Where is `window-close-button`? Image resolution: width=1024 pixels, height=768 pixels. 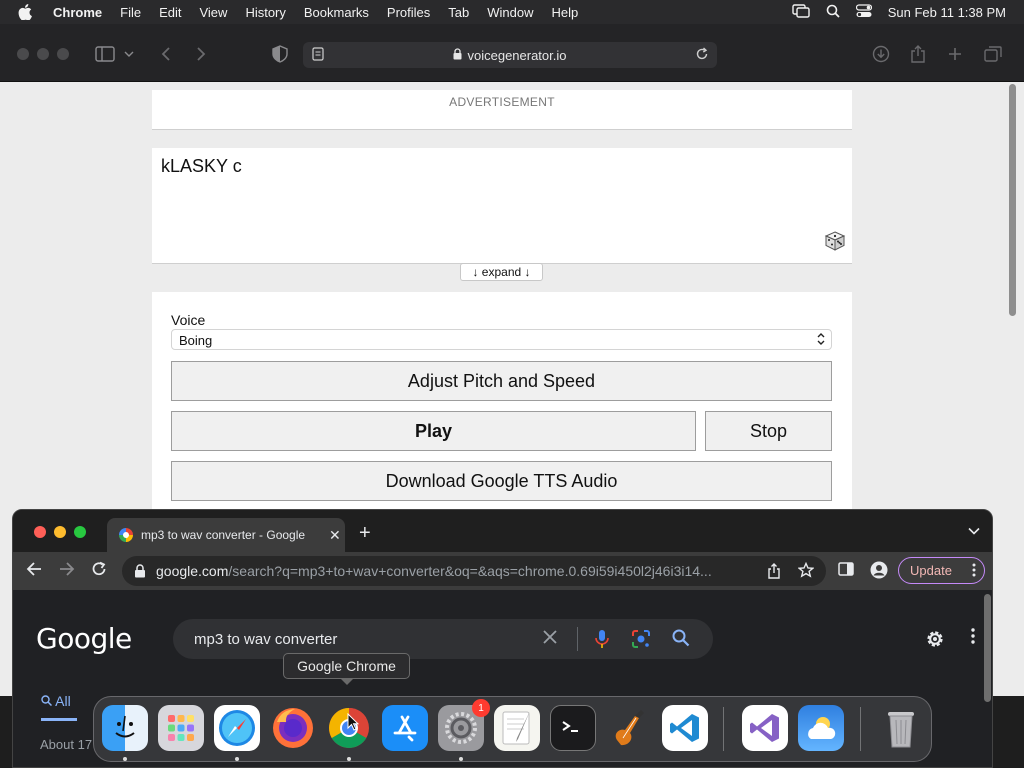 window-close-button is located at coordinates (23, 54).